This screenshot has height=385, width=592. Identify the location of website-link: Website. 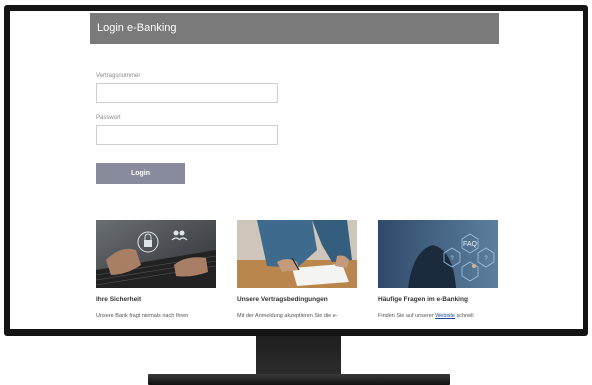
(445, 316).